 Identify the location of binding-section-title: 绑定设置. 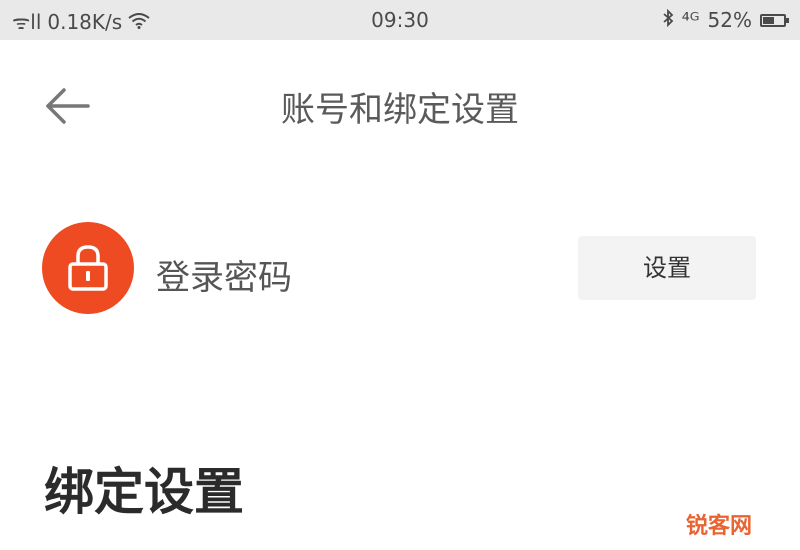
(144, 492).